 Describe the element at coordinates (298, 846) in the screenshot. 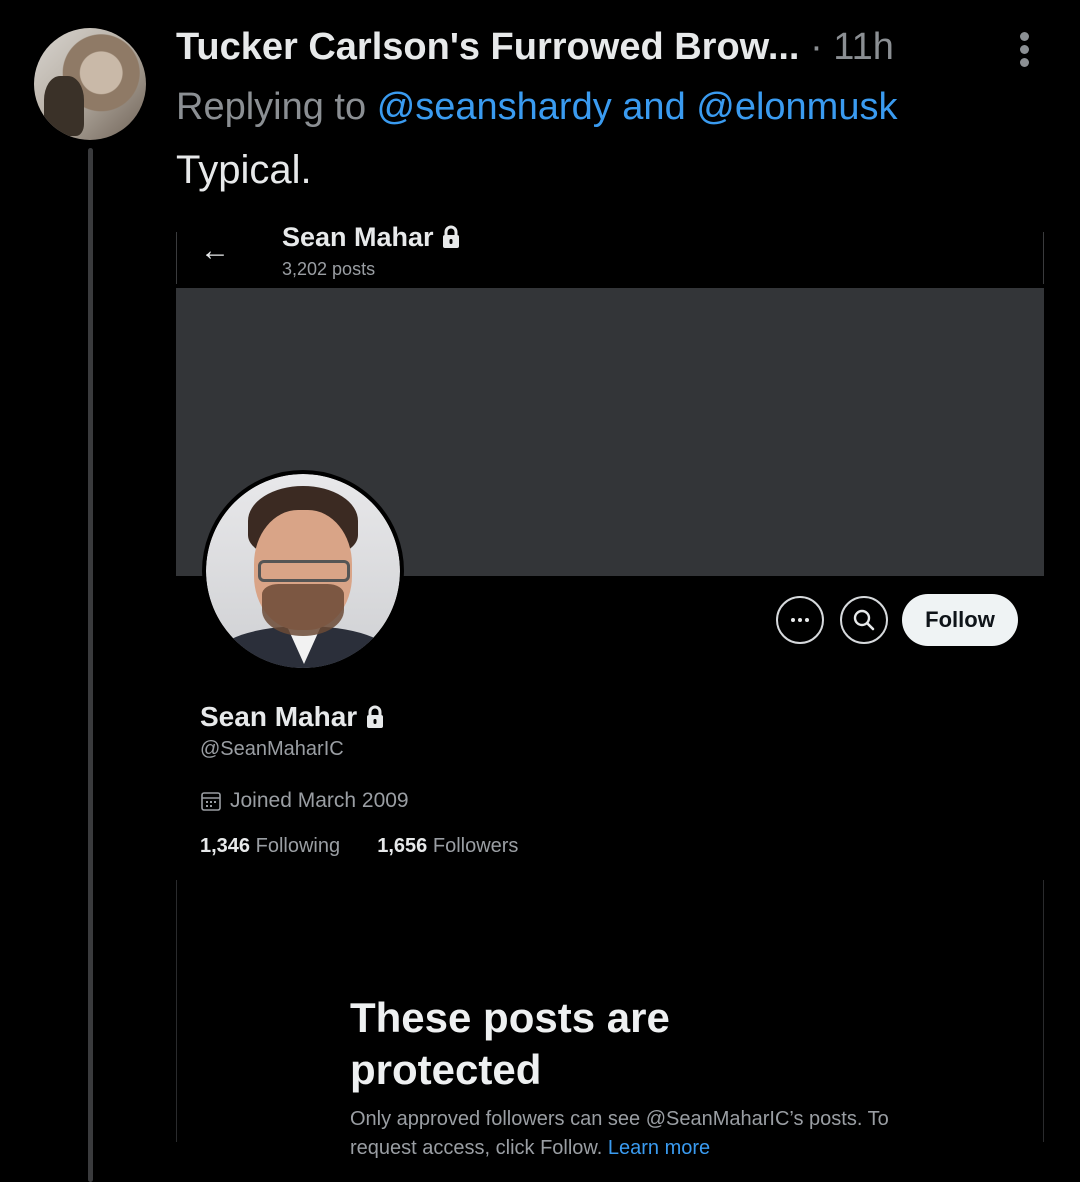

I see `following-label: Following` at that location.